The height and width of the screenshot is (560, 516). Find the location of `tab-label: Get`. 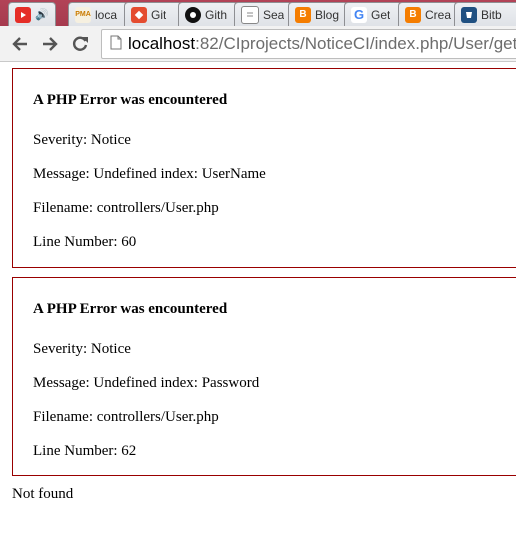

tab-label: Get is located at coordinates (381, 14).